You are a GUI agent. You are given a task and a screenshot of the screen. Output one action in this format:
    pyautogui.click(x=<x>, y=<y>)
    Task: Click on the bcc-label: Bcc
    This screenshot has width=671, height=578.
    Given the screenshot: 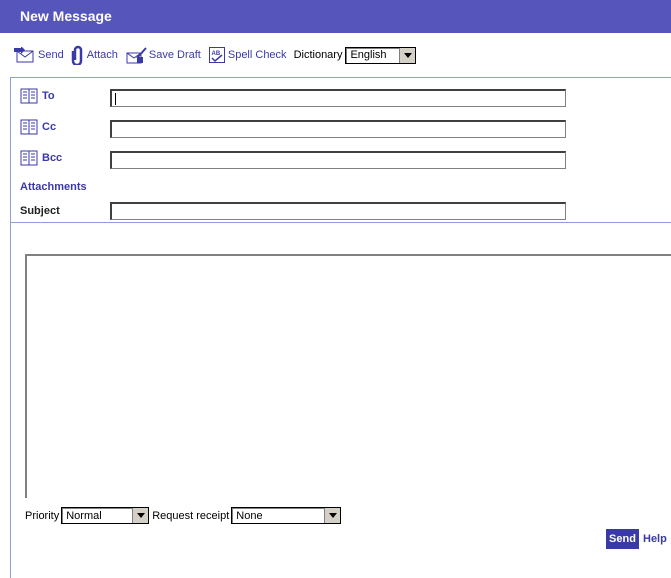 What is the action you would take?
    pyautogui.click(x=52, y=158)
    